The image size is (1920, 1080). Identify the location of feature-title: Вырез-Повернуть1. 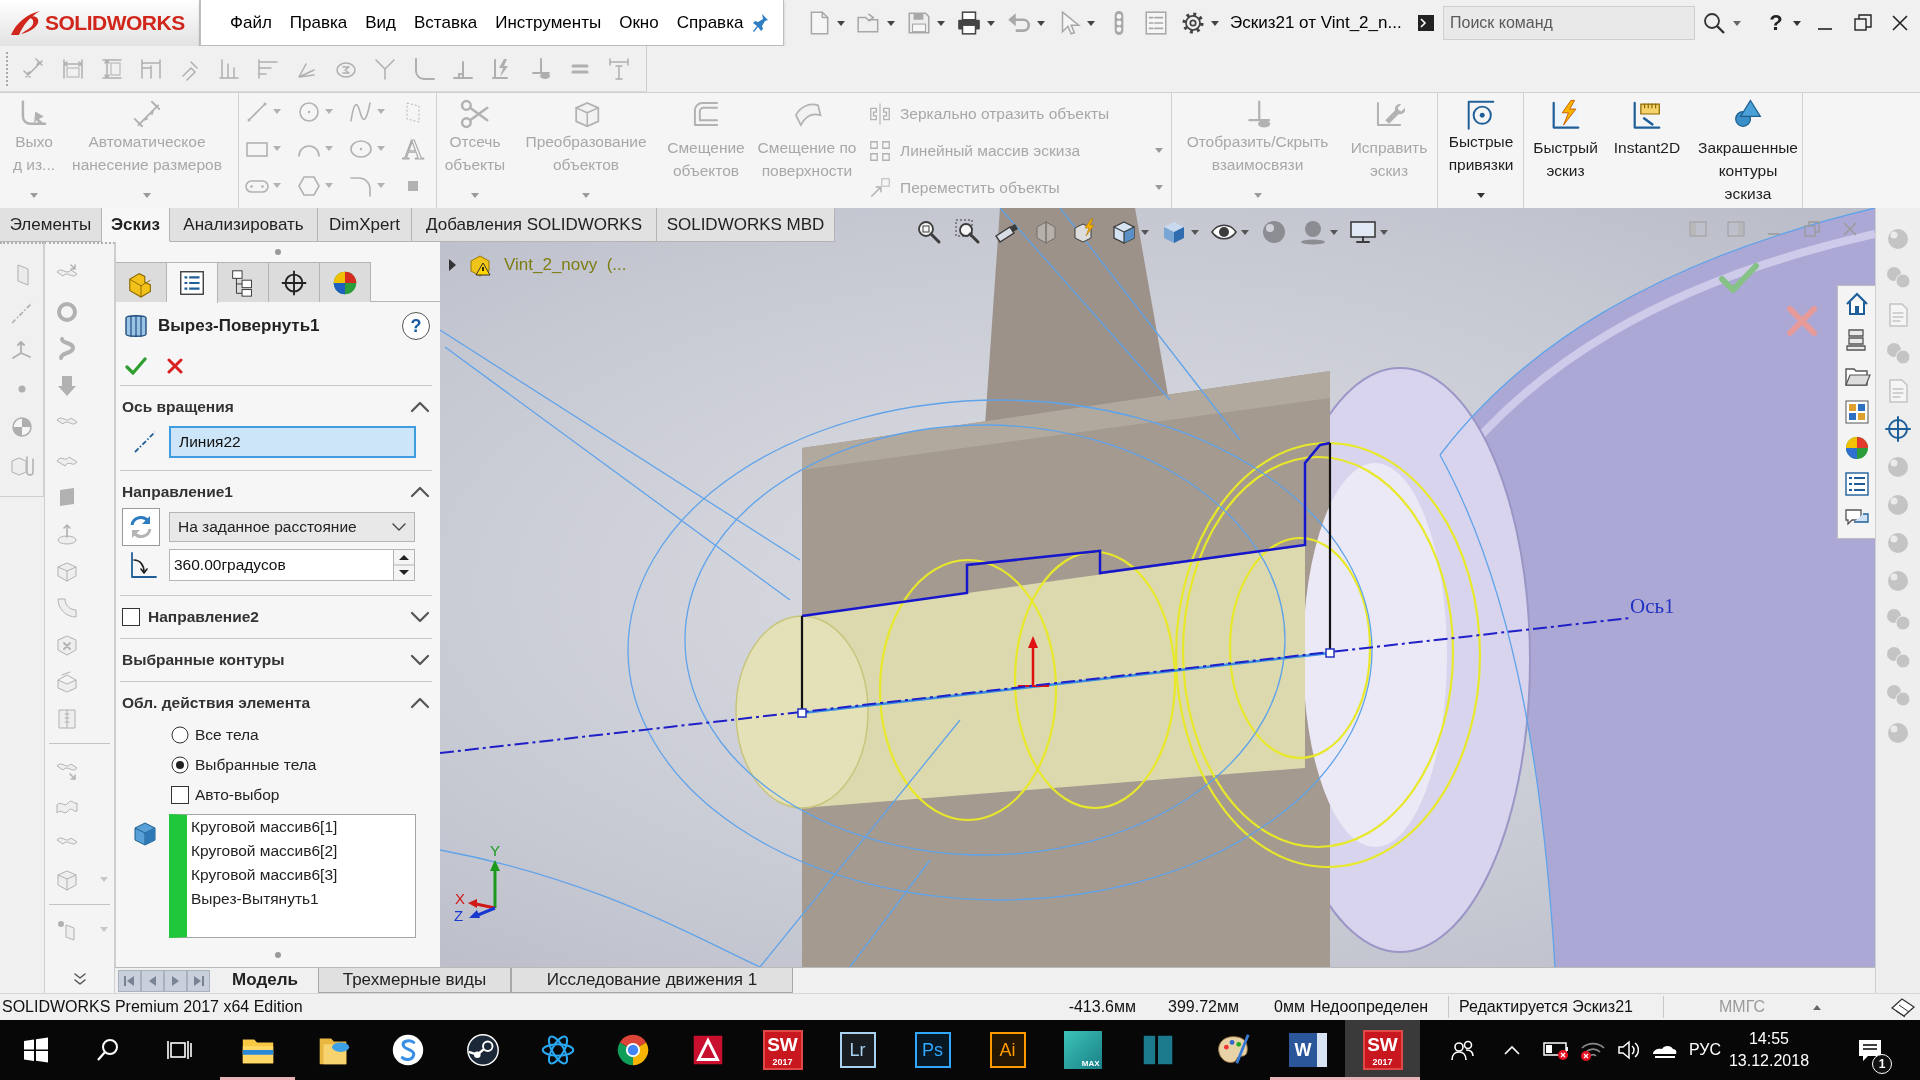
(239, 326).